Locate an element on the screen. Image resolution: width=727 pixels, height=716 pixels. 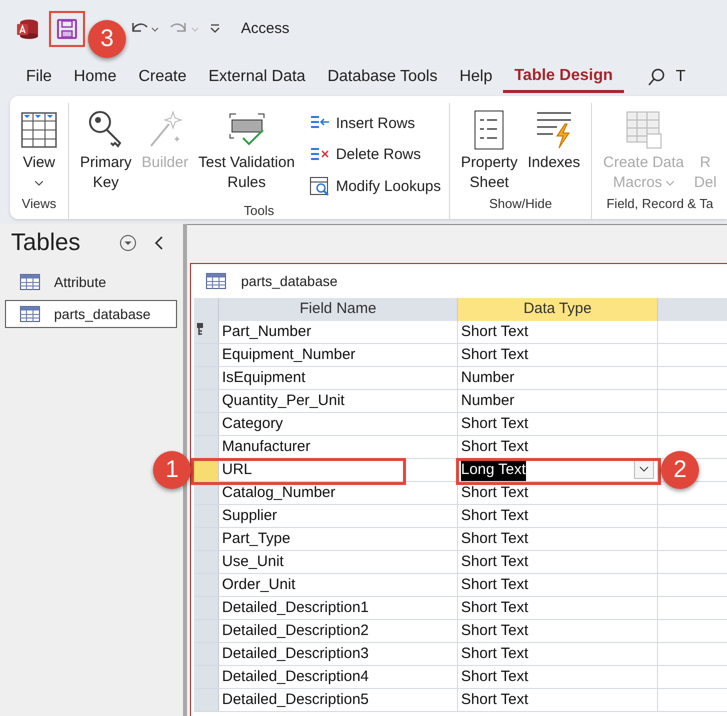
ribbon-tab: Database Tools is located at coordinates (382, 77).